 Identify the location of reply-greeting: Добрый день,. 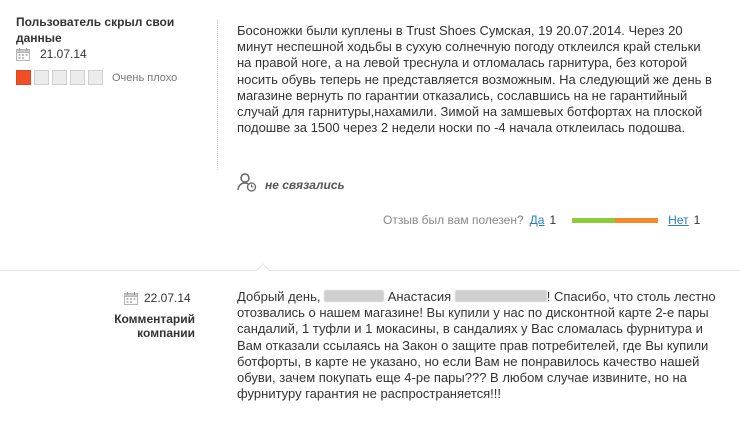
(279, 296).